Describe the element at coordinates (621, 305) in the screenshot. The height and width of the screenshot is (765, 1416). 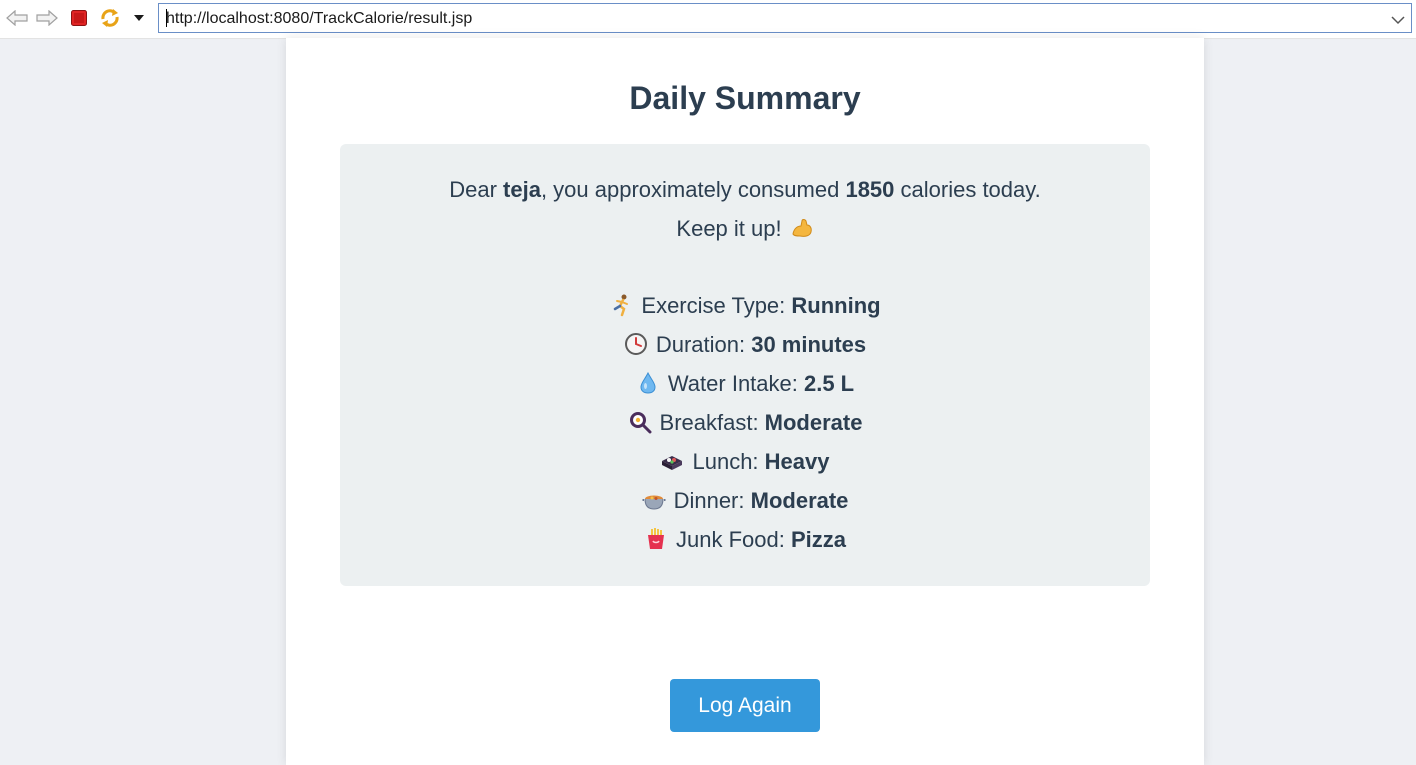
I see `runner-icon` at that location.